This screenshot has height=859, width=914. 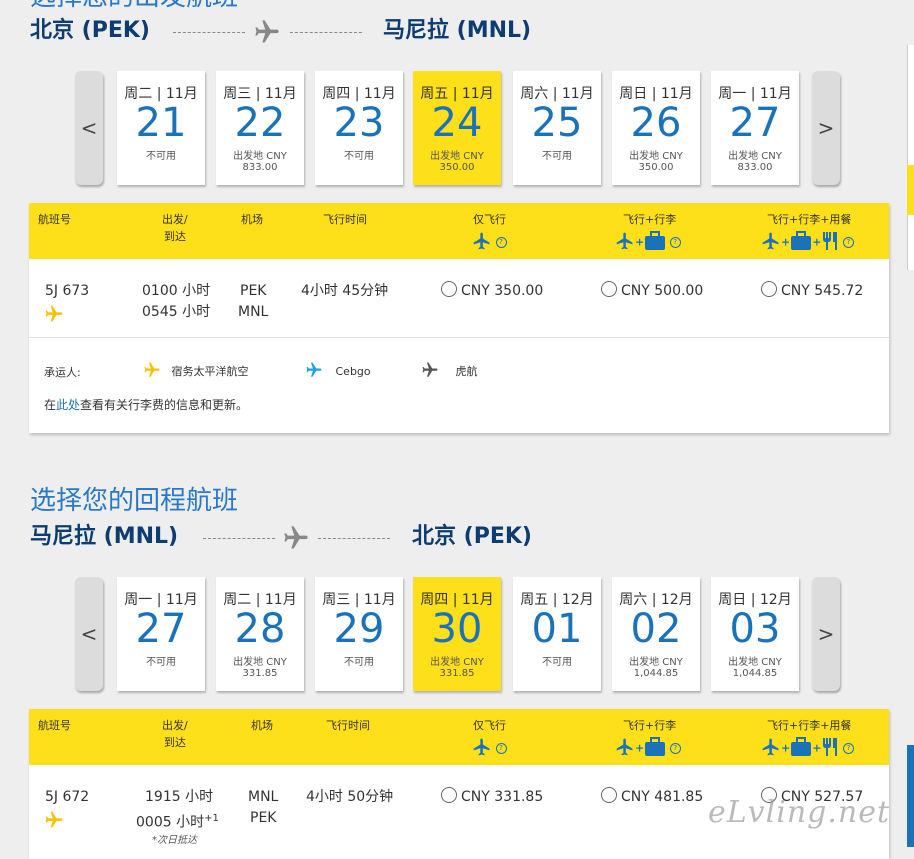 I want to click on carrier-name: 虎航, so click(x=466, y=371).